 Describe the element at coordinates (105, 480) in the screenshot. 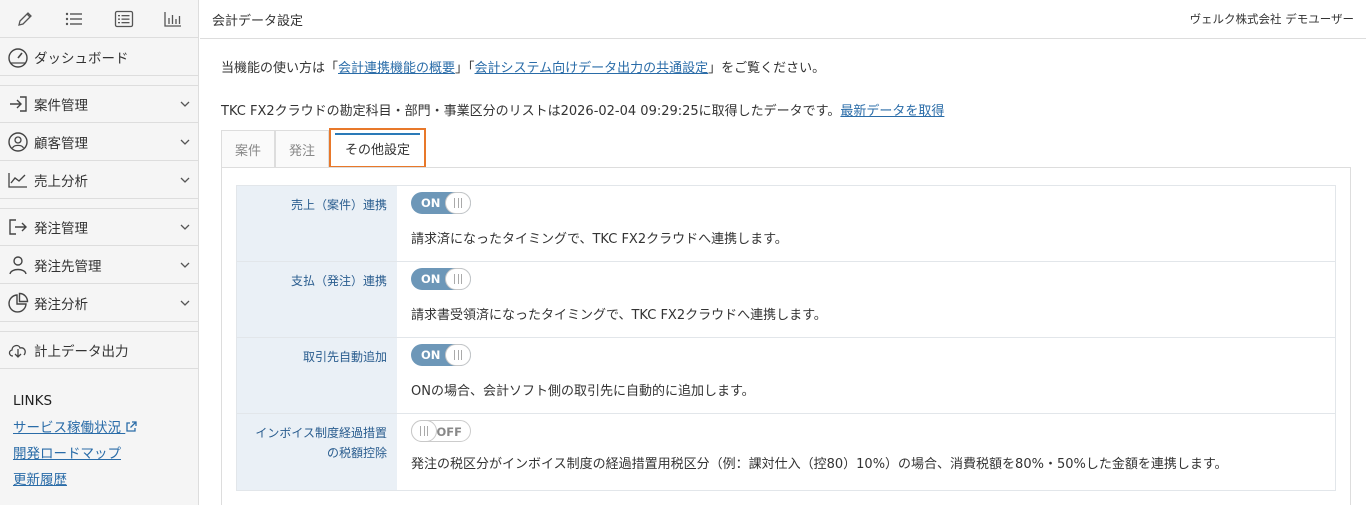

I see `link-changelog: 更新履歴` at that location.